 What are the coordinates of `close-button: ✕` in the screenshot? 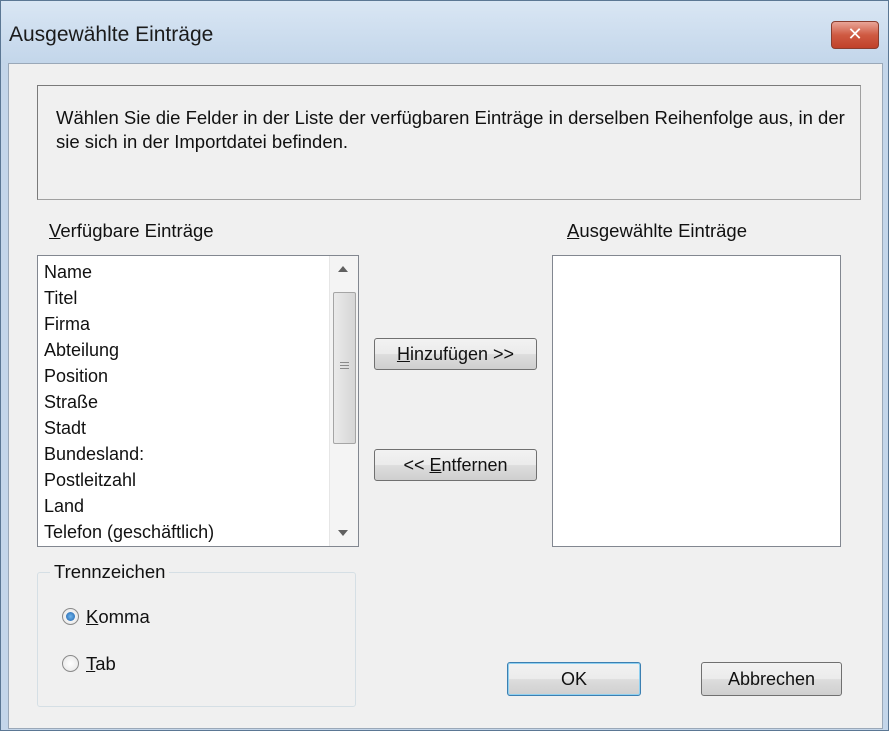 It's located at (855, 35).